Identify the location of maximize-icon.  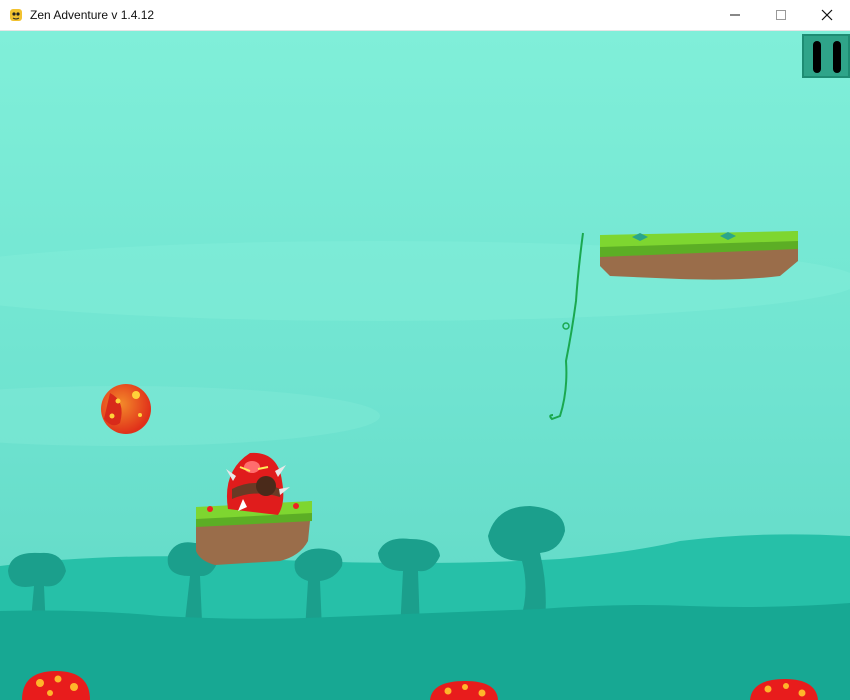
(781, 15).